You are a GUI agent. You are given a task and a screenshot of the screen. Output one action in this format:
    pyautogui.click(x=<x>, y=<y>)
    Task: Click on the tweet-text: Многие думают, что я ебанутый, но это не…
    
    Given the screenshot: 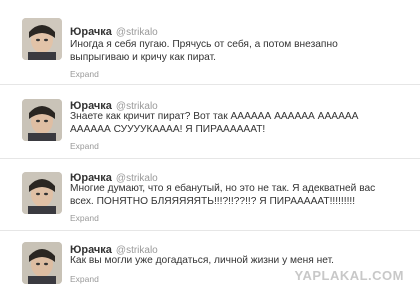 What is the action you would take?
    pyautogui.click(x=242, y=195)
    